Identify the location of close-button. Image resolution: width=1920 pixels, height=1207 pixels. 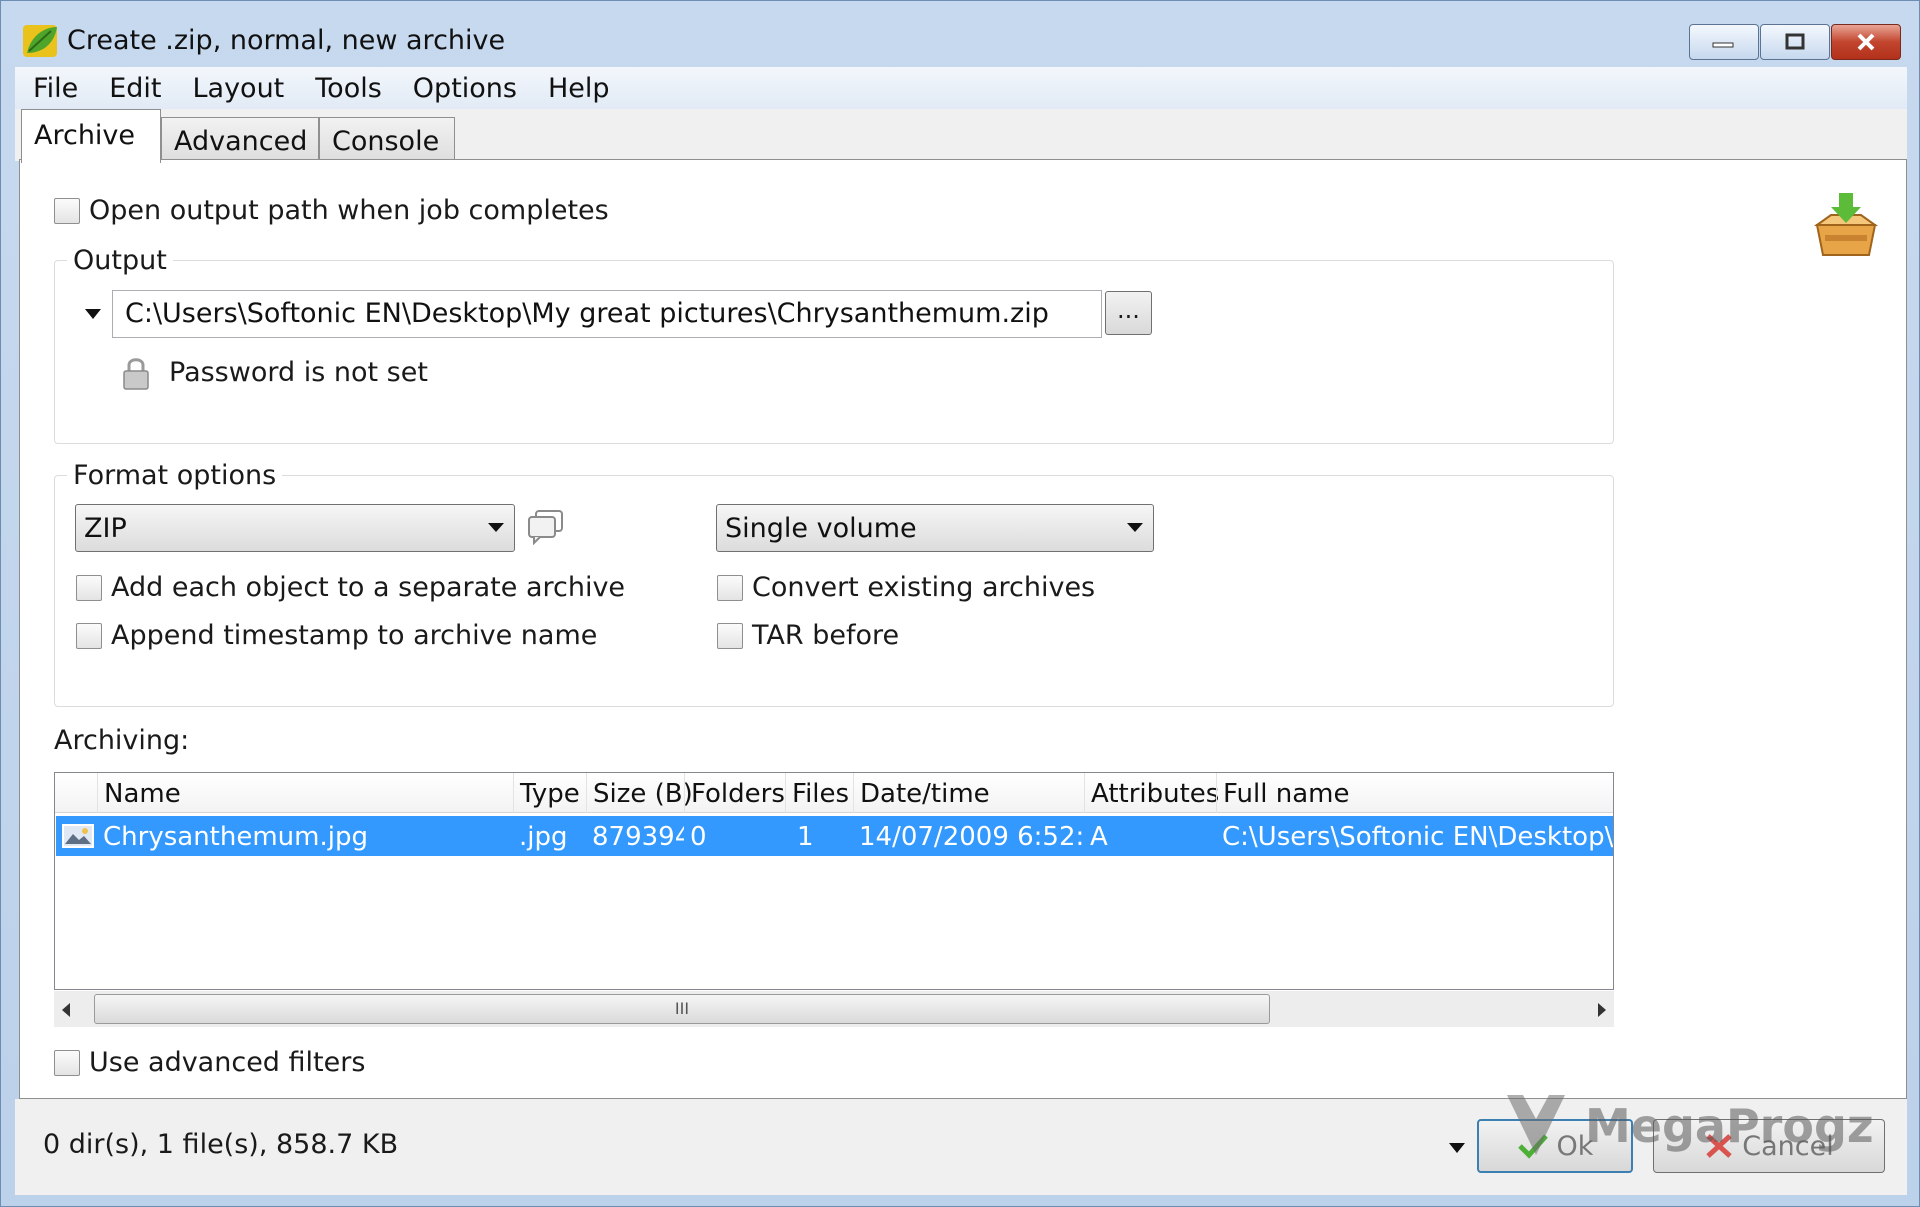
(1866, 42).